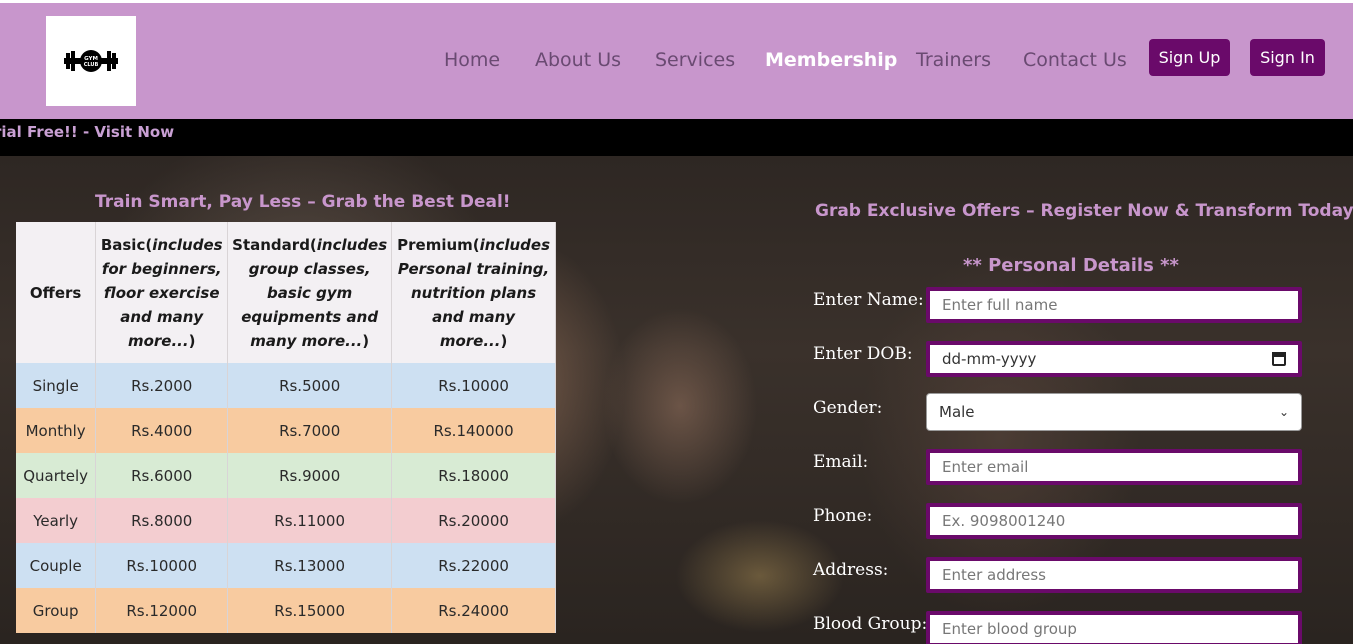 The height and width of the screenshot is (644, 1353). Describe the element at coordinates (1114, 627) in the screenshot. I see `blood-group-field: Enter blood group` at that location.